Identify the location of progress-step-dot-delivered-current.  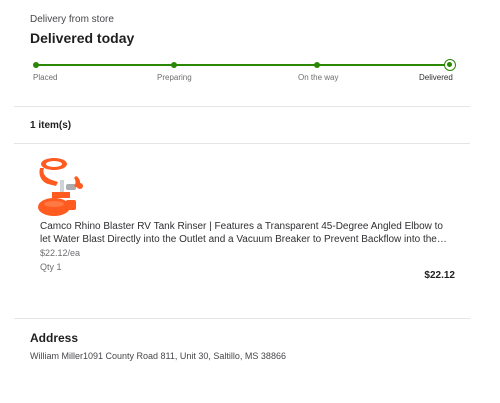
(450, 65).